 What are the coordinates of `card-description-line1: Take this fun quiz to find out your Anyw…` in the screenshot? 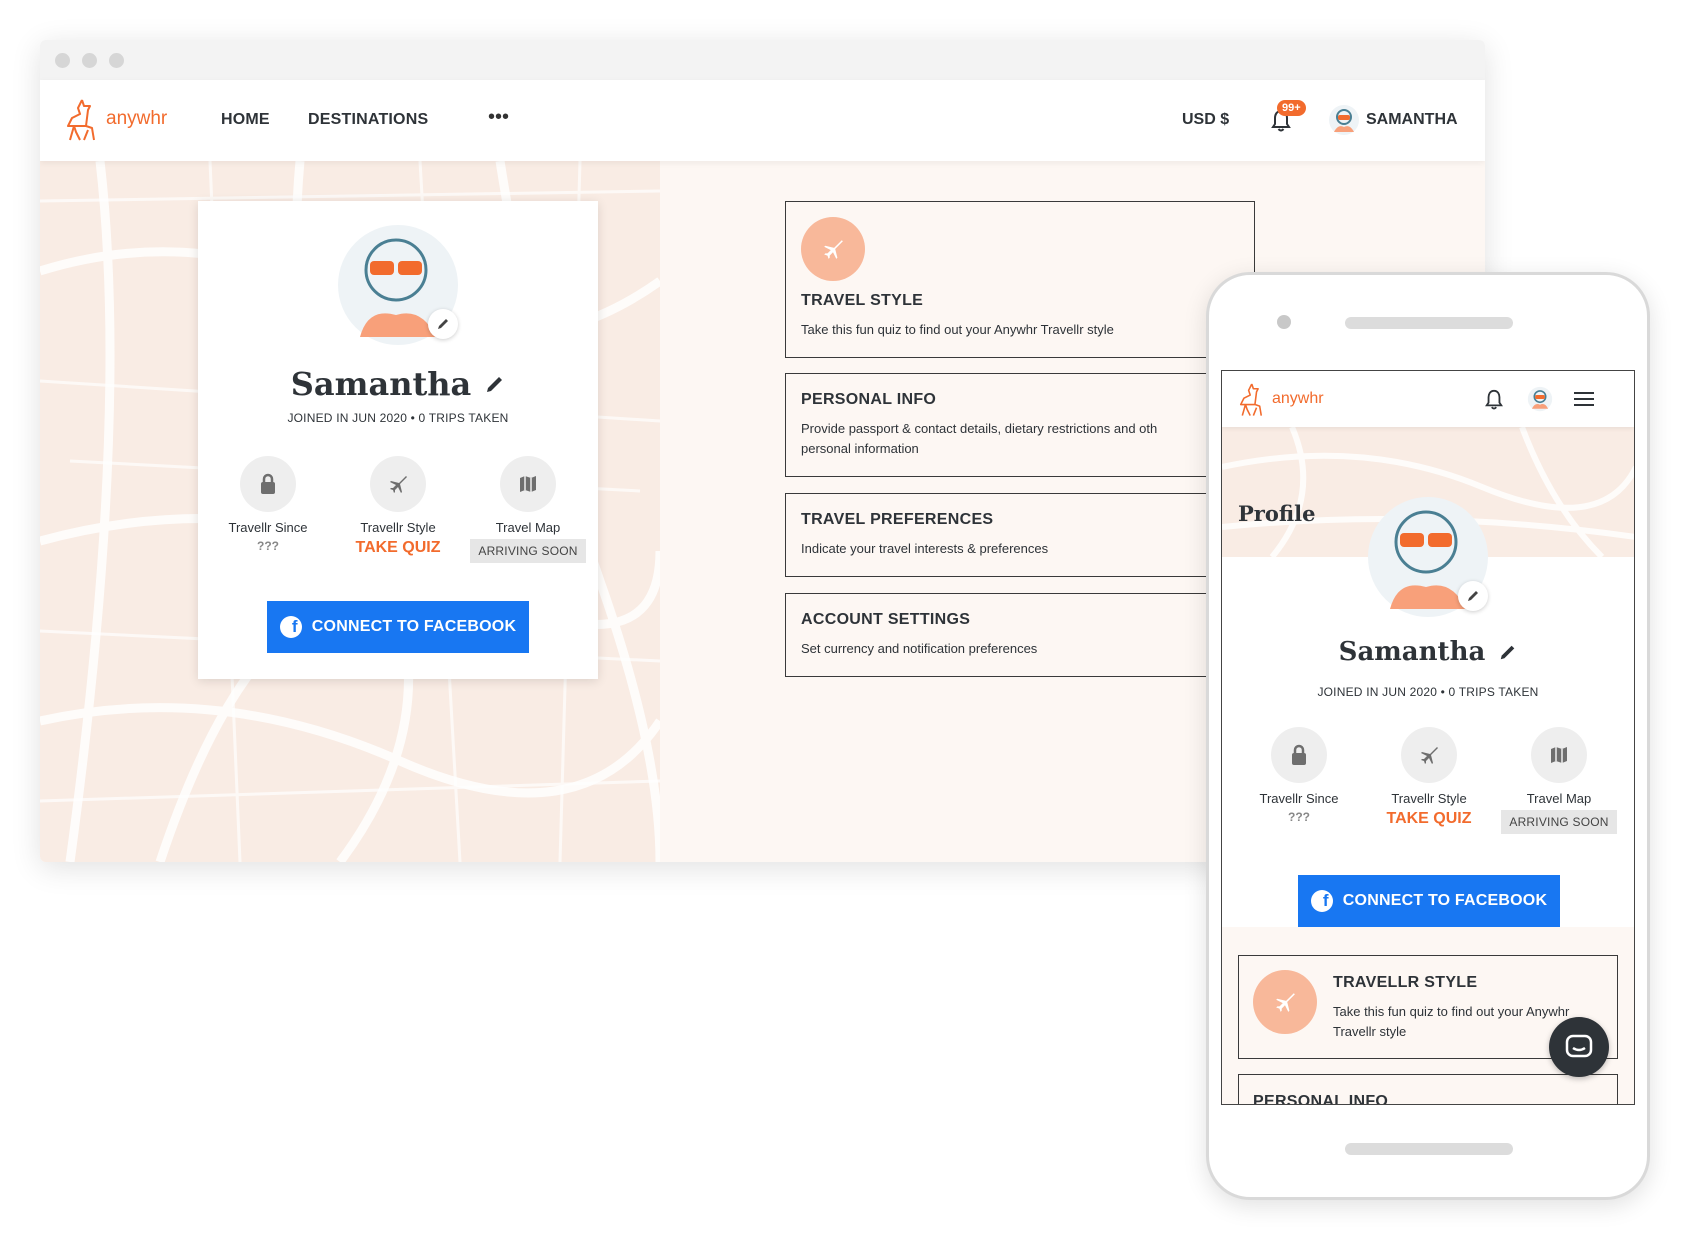 It's located at (1451, 1011).